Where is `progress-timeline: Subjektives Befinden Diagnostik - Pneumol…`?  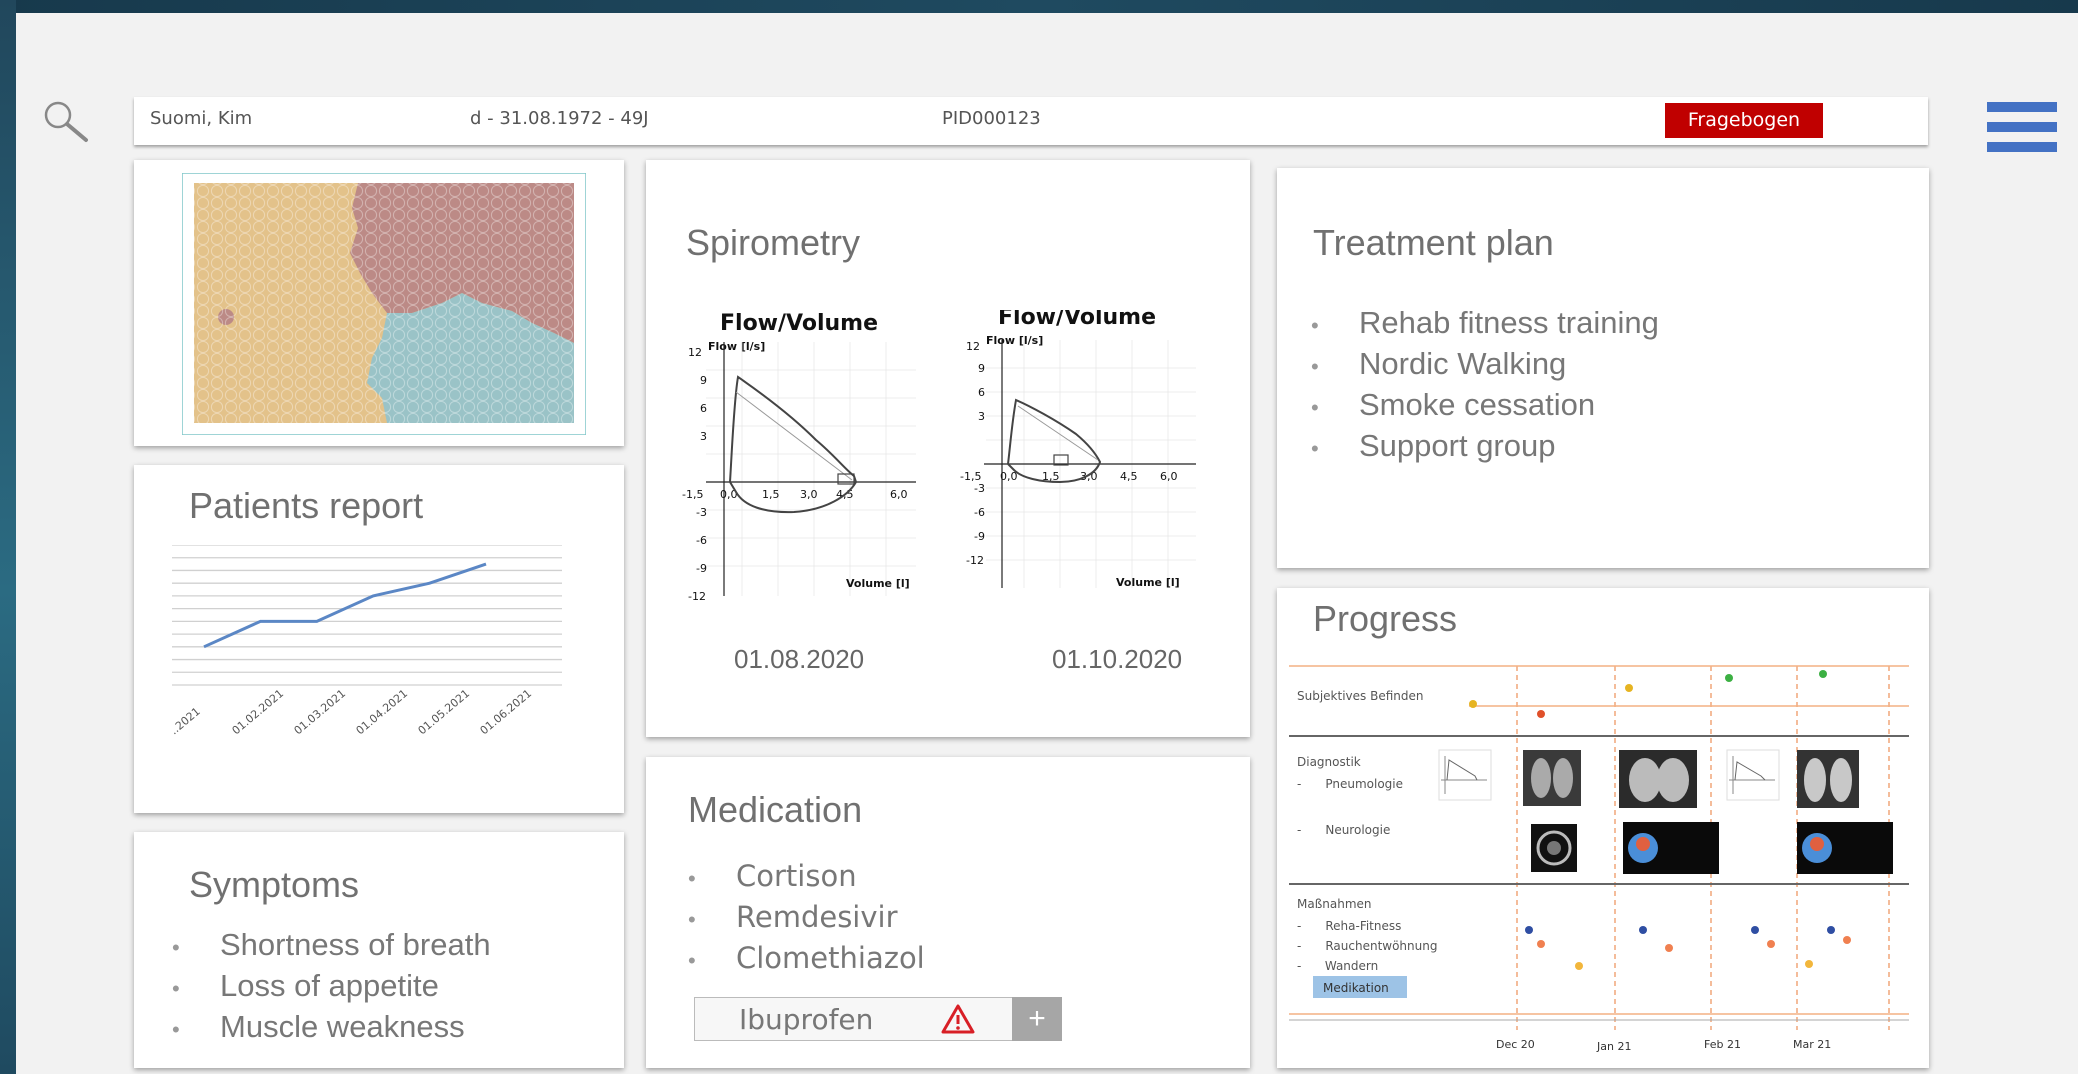
progress-timeline: Subjektives Befinden Diagnostik - Pneumol… is located at coordinates (1599, 859).